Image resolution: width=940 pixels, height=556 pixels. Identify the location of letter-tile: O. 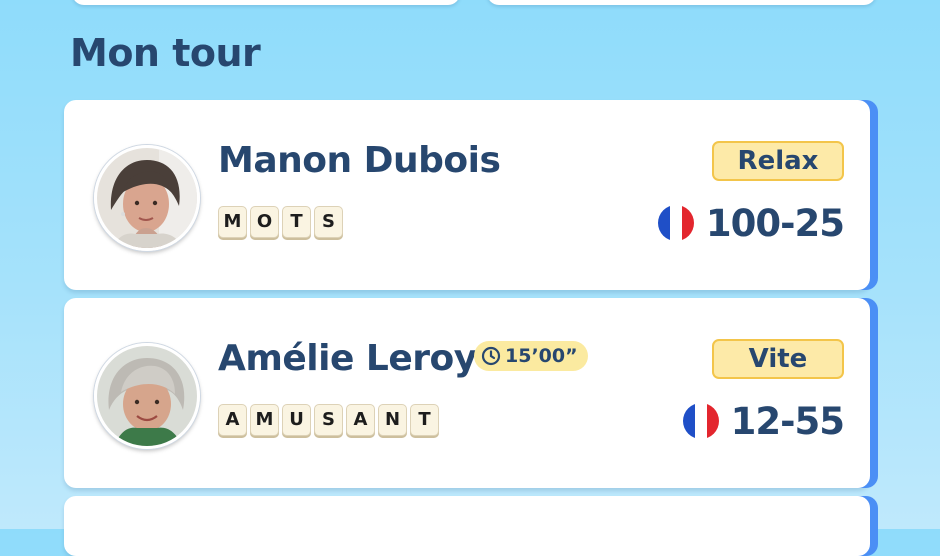
(264, 222).